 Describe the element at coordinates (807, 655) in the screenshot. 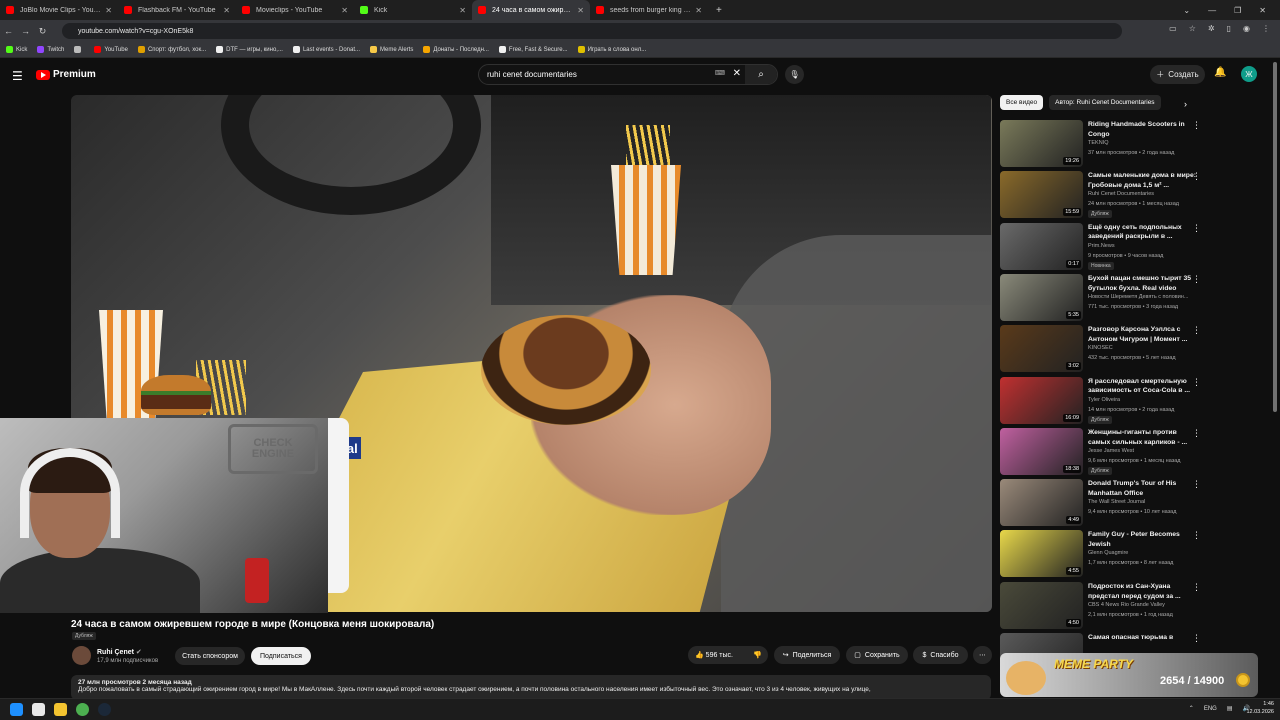

I see `share-button: ↪ Поделиться` at that location.